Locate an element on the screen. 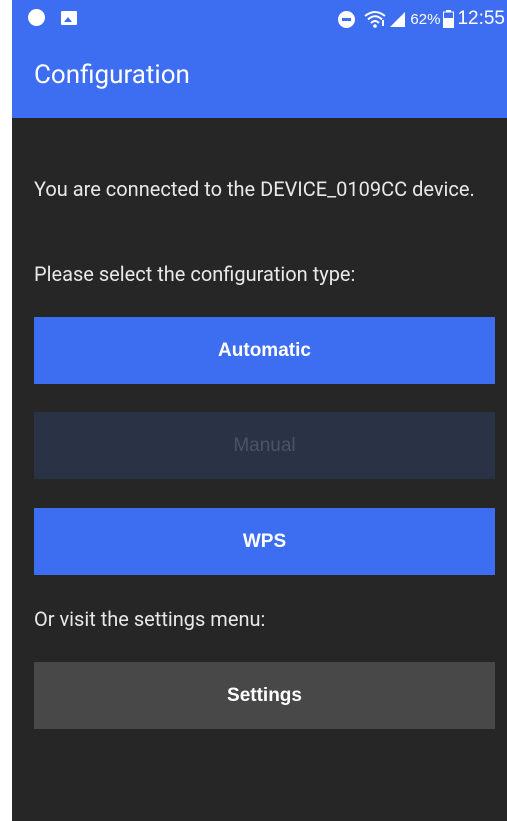 The height and width of the screenshot is (821, 507). status-bar: 62% 12:55 is located at coordinates (259, 19).